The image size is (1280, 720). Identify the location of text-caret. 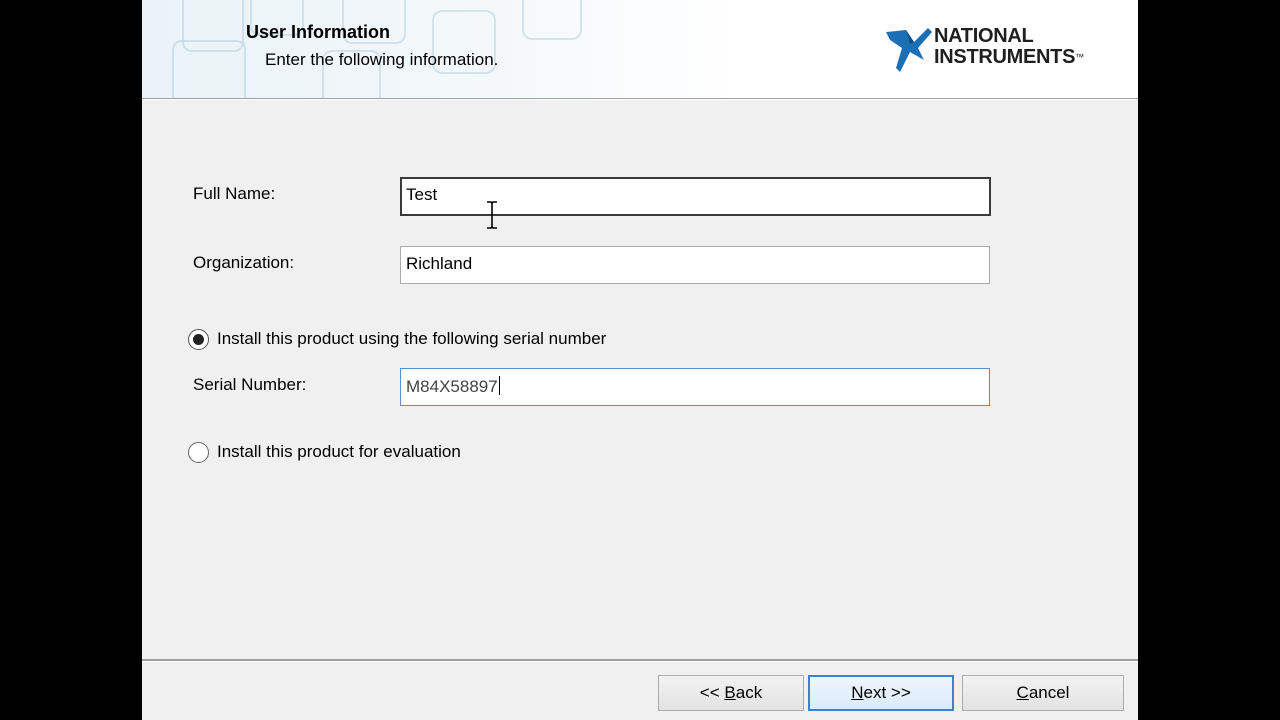
(499, 385).